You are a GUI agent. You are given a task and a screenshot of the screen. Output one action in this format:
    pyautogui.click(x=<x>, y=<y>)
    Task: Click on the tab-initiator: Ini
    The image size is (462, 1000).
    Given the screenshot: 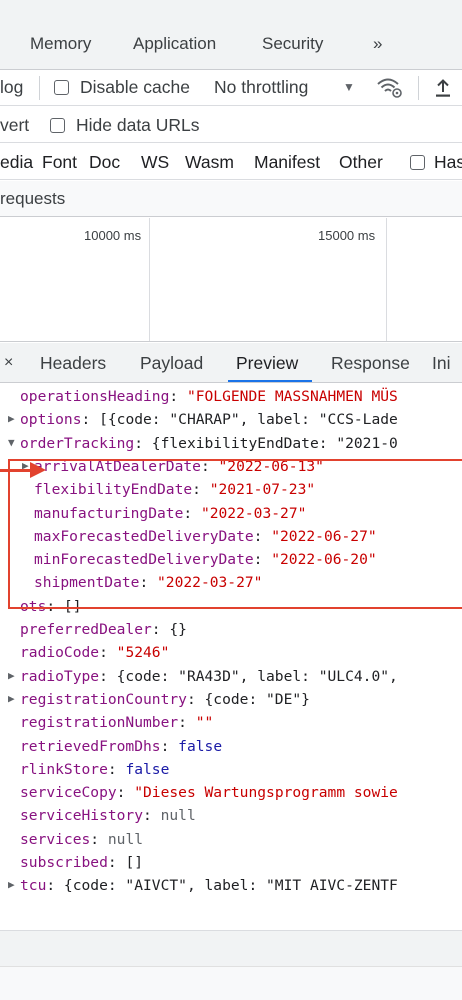 What is the action you would take?
    pyautogui.click(x=441, y=363)
    